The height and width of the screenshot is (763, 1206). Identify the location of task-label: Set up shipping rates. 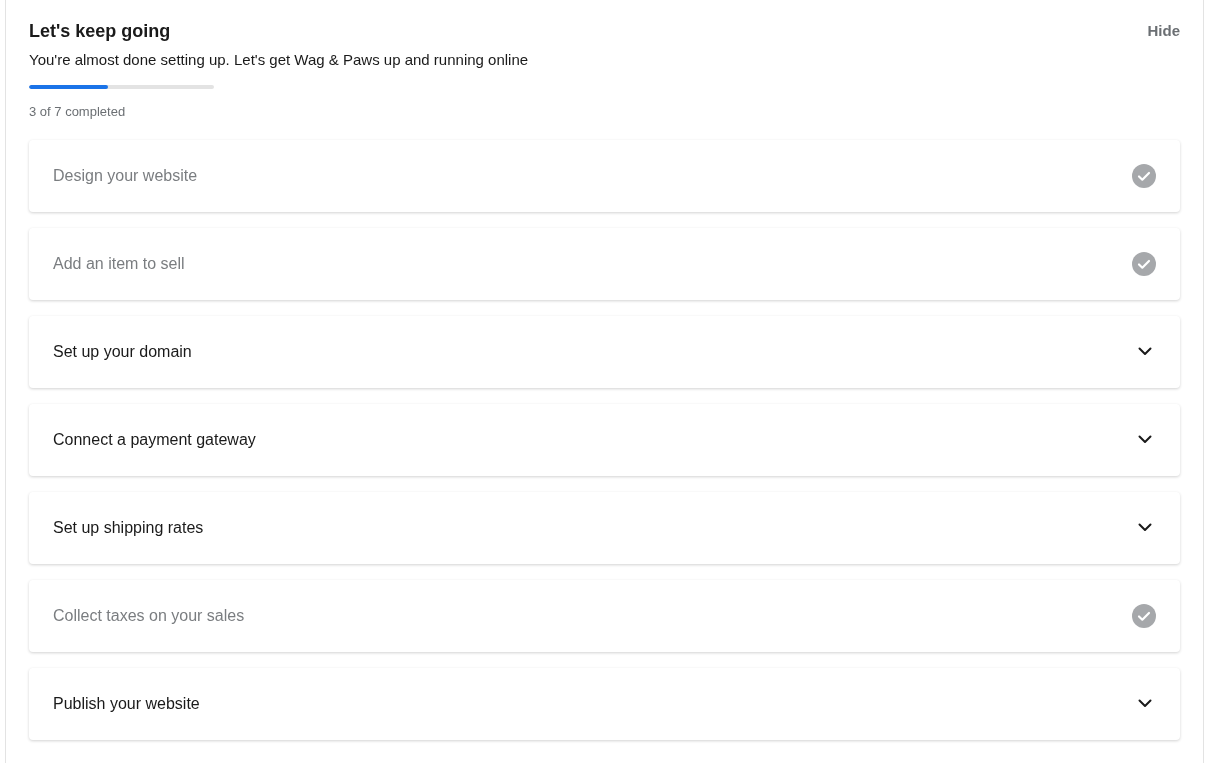
(128, 527).